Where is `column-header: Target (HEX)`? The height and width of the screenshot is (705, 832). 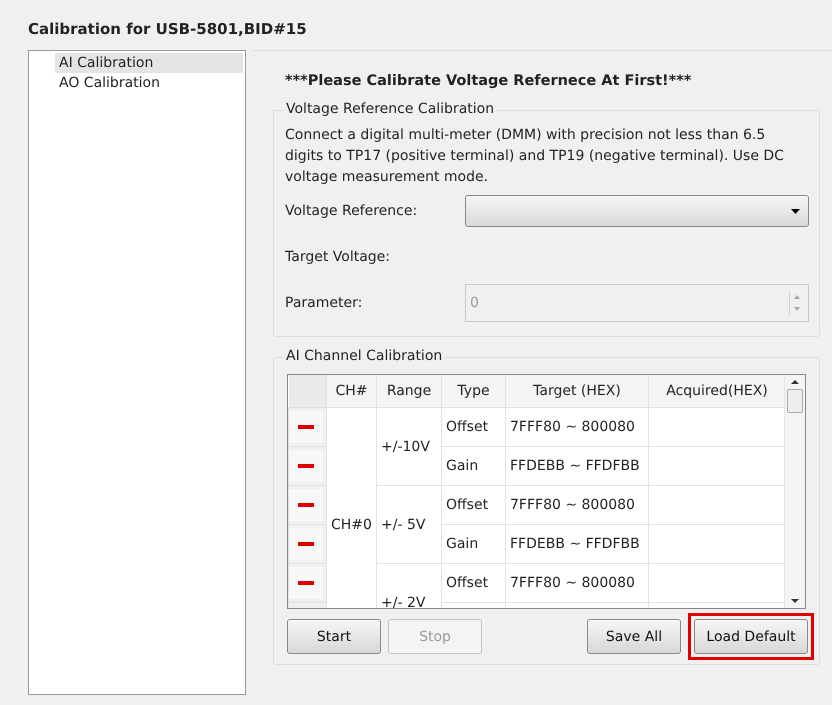
column-header: Target (HEX) is located at coordinates (577, 391).